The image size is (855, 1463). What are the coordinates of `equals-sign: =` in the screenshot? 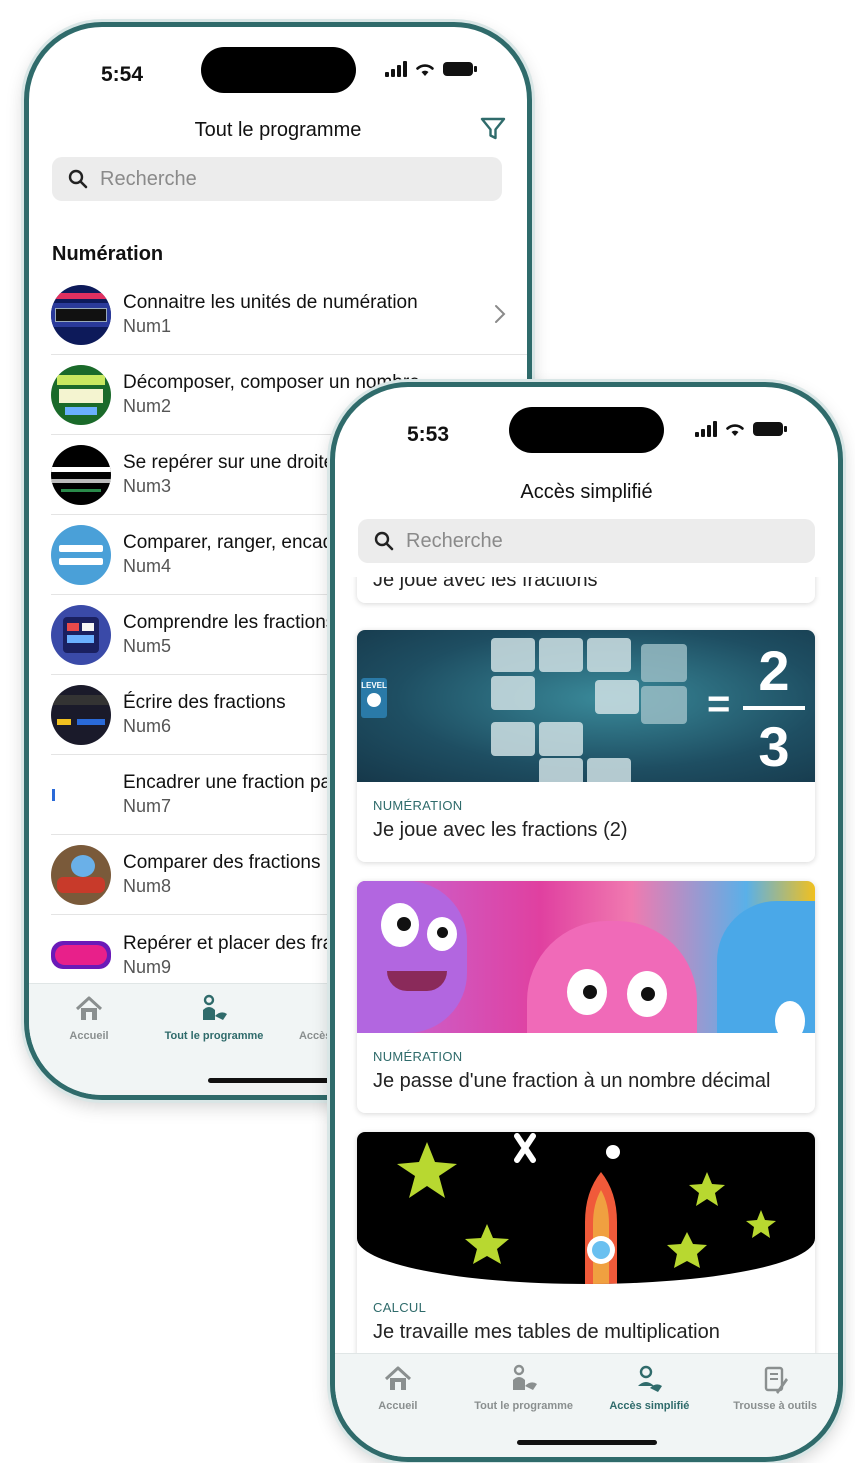 It's located at (719, 704).